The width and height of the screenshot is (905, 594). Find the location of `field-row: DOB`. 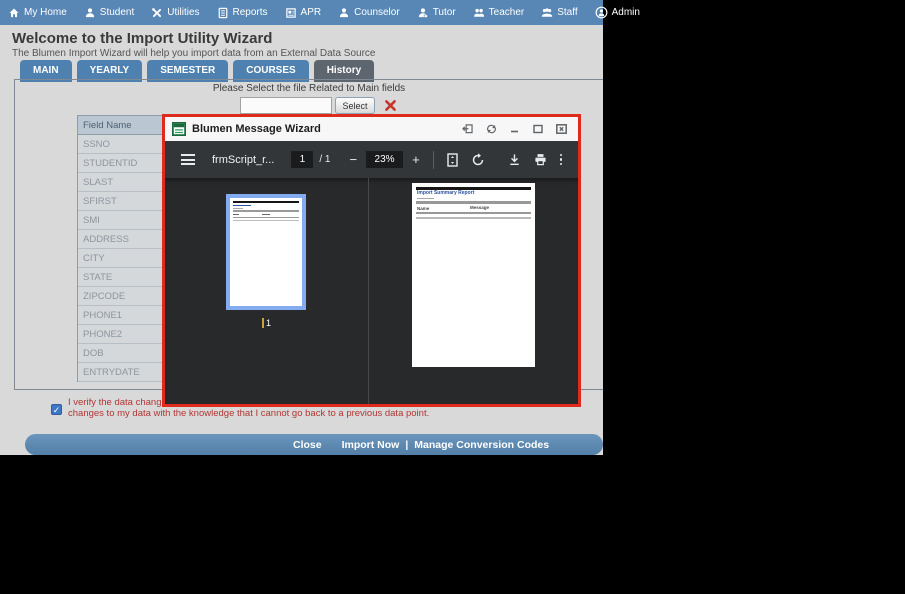

field-row: DOB is located at coordinates (120, 353).